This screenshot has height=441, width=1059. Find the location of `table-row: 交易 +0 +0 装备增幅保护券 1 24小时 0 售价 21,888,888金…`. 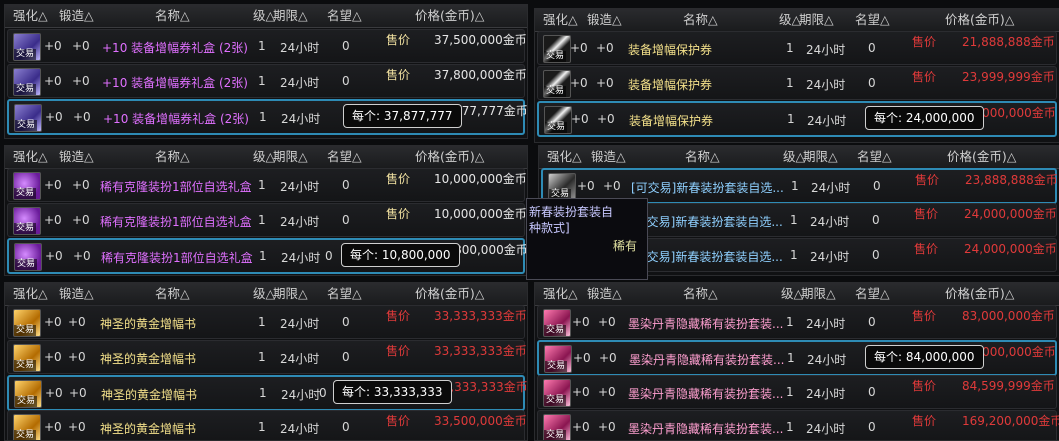

table-row: 交易 +0 +0 装备增幅保护券 1 24小时 0 售价 21,888,888金… is located at coordinates (797, 48).